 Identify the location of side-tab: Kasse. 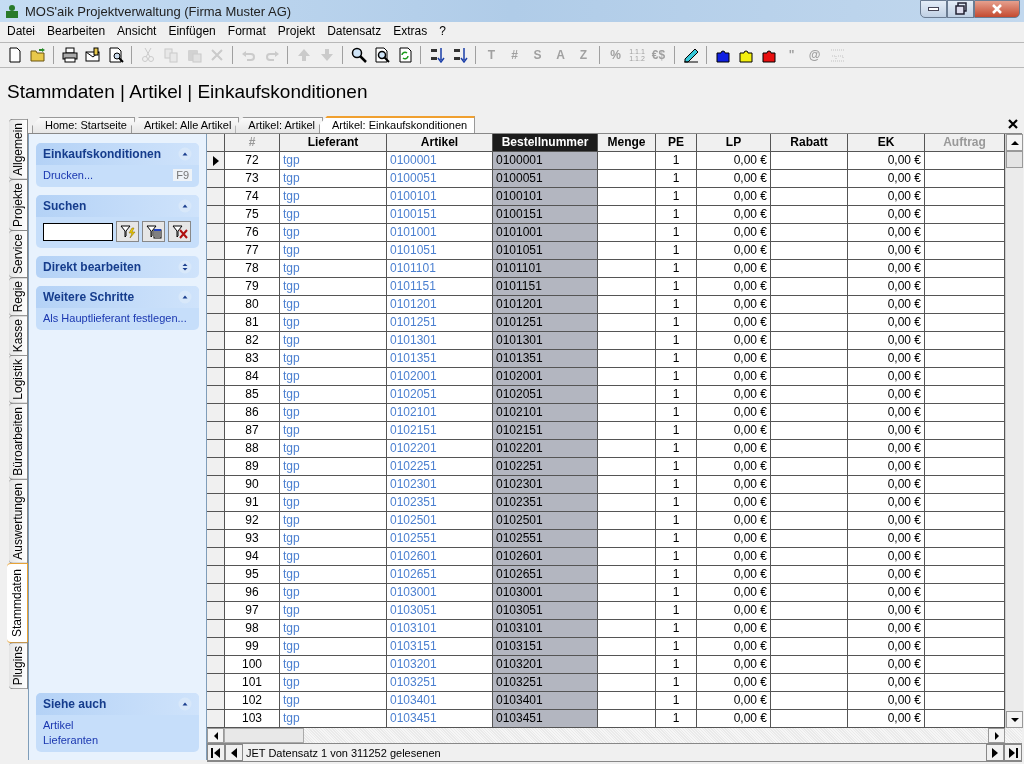
(18, 336).